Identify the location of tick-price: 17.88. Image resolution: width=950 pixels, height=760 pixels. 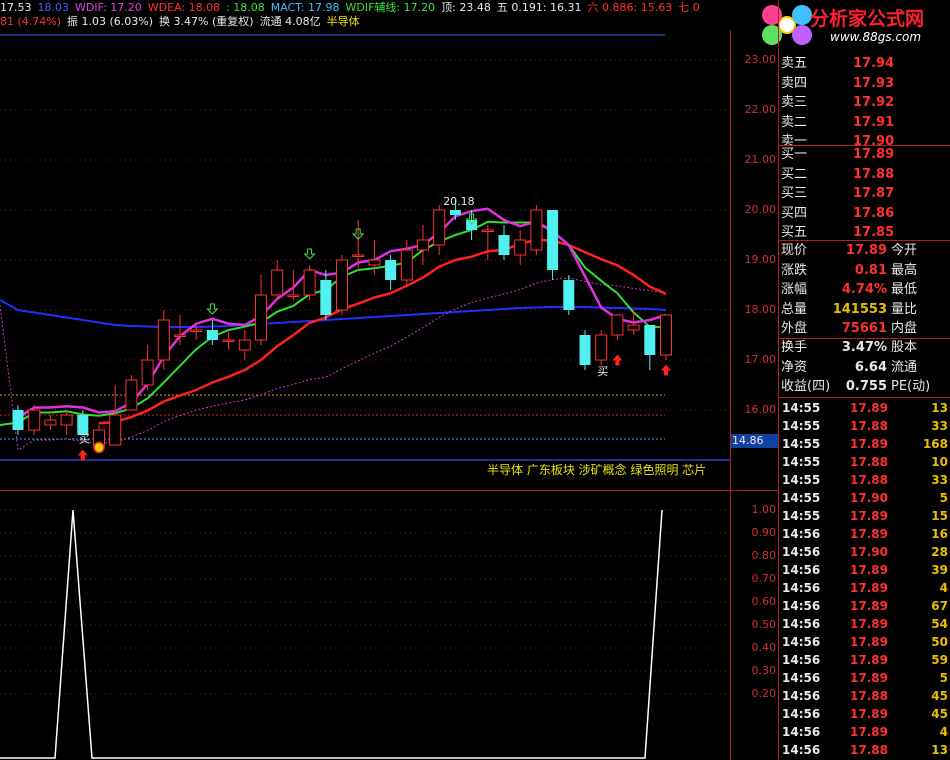
(869, 696).